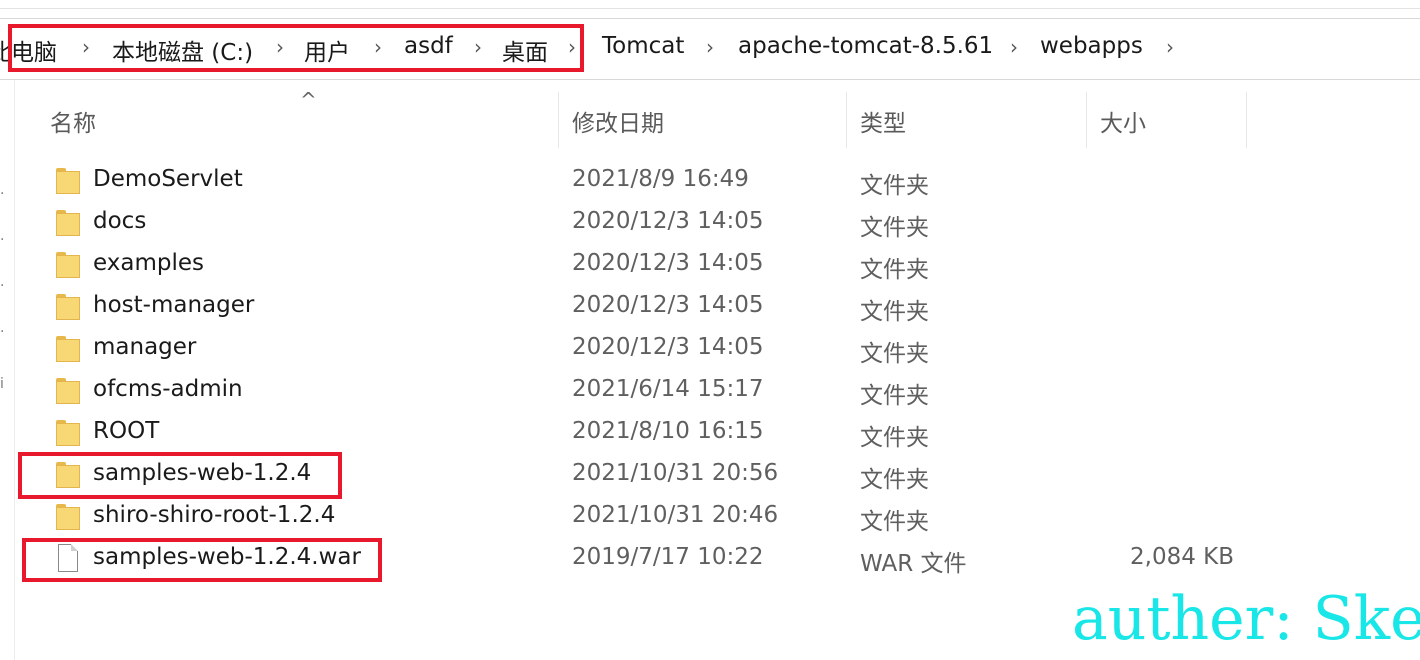 The width and height of the screenshot is (1420, 660). What do you see at coordinates (1246, 619) in the screenshot?
I see `author-watermark: auther: Ske` at bounding box center [1246, 619].